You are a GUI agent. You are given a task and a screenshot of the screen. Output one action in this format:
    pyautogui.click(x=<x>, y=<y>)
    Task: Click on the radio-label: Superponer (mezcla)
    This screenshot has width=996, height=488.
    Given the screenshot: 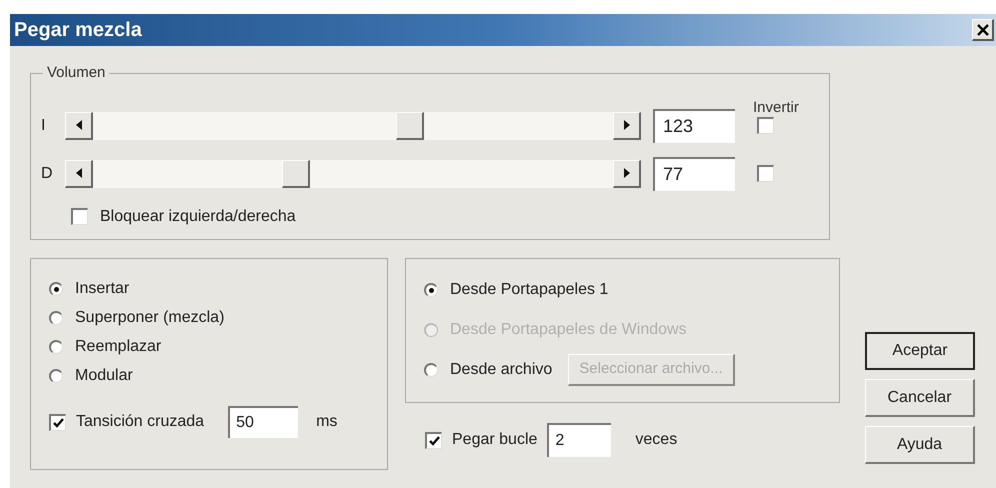 What is the action you would take?
    pyautogui.click(x=149, y=318)
    